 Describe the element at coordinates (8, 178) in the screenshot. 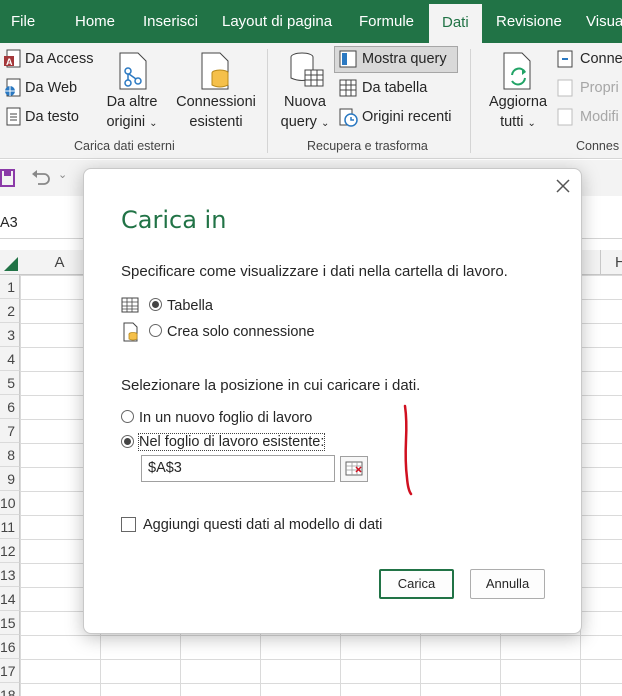

I see `save-icon` at that location.